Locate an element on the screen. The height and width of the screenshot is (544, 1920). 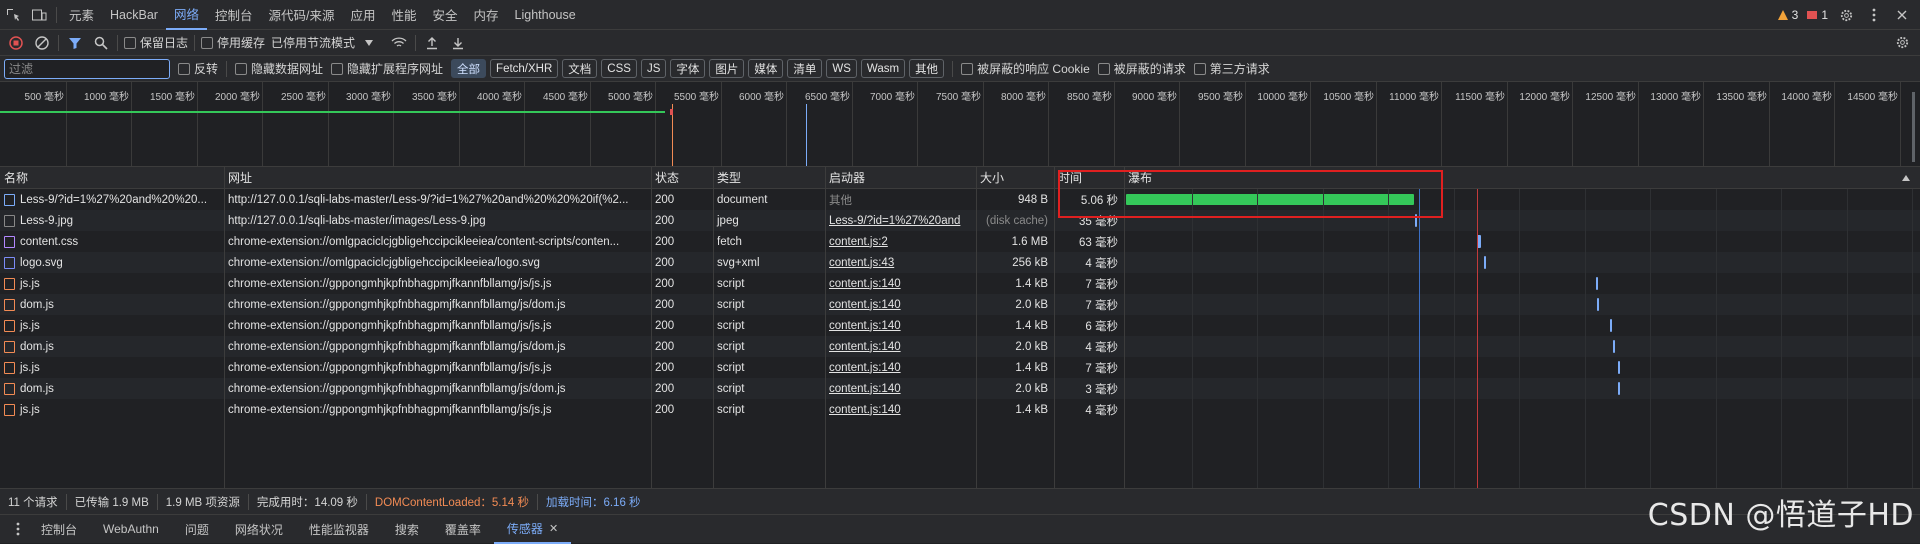
drawer-tab-4: 性能监视器 is located at coordinates (339, 529).